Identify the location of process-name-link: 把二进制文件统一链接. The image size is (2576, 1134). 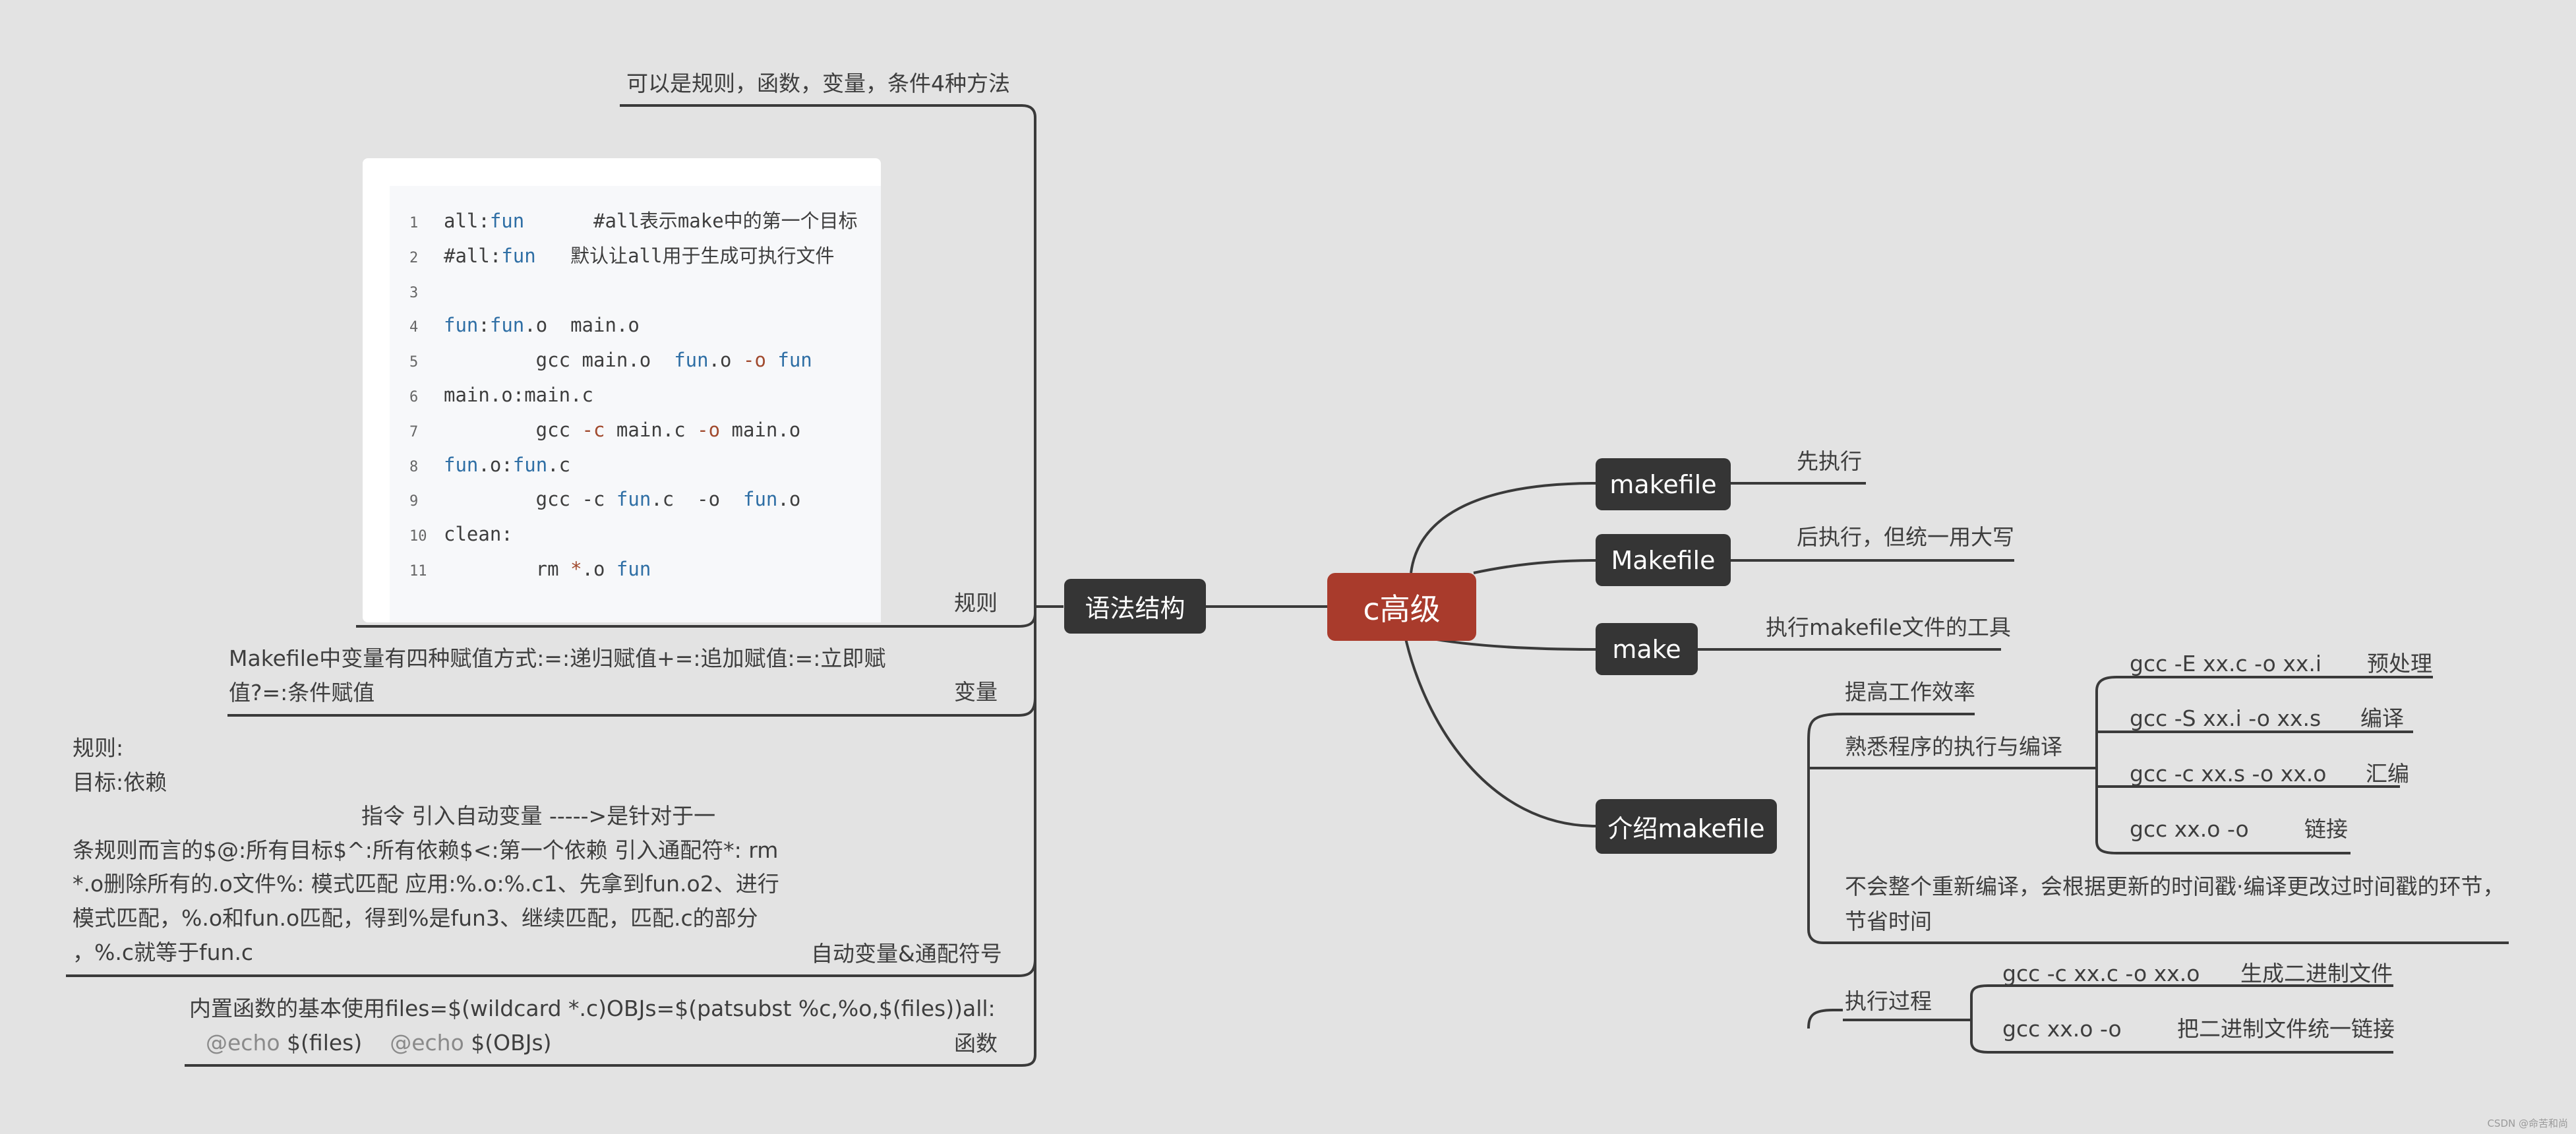
(2286, 1029).